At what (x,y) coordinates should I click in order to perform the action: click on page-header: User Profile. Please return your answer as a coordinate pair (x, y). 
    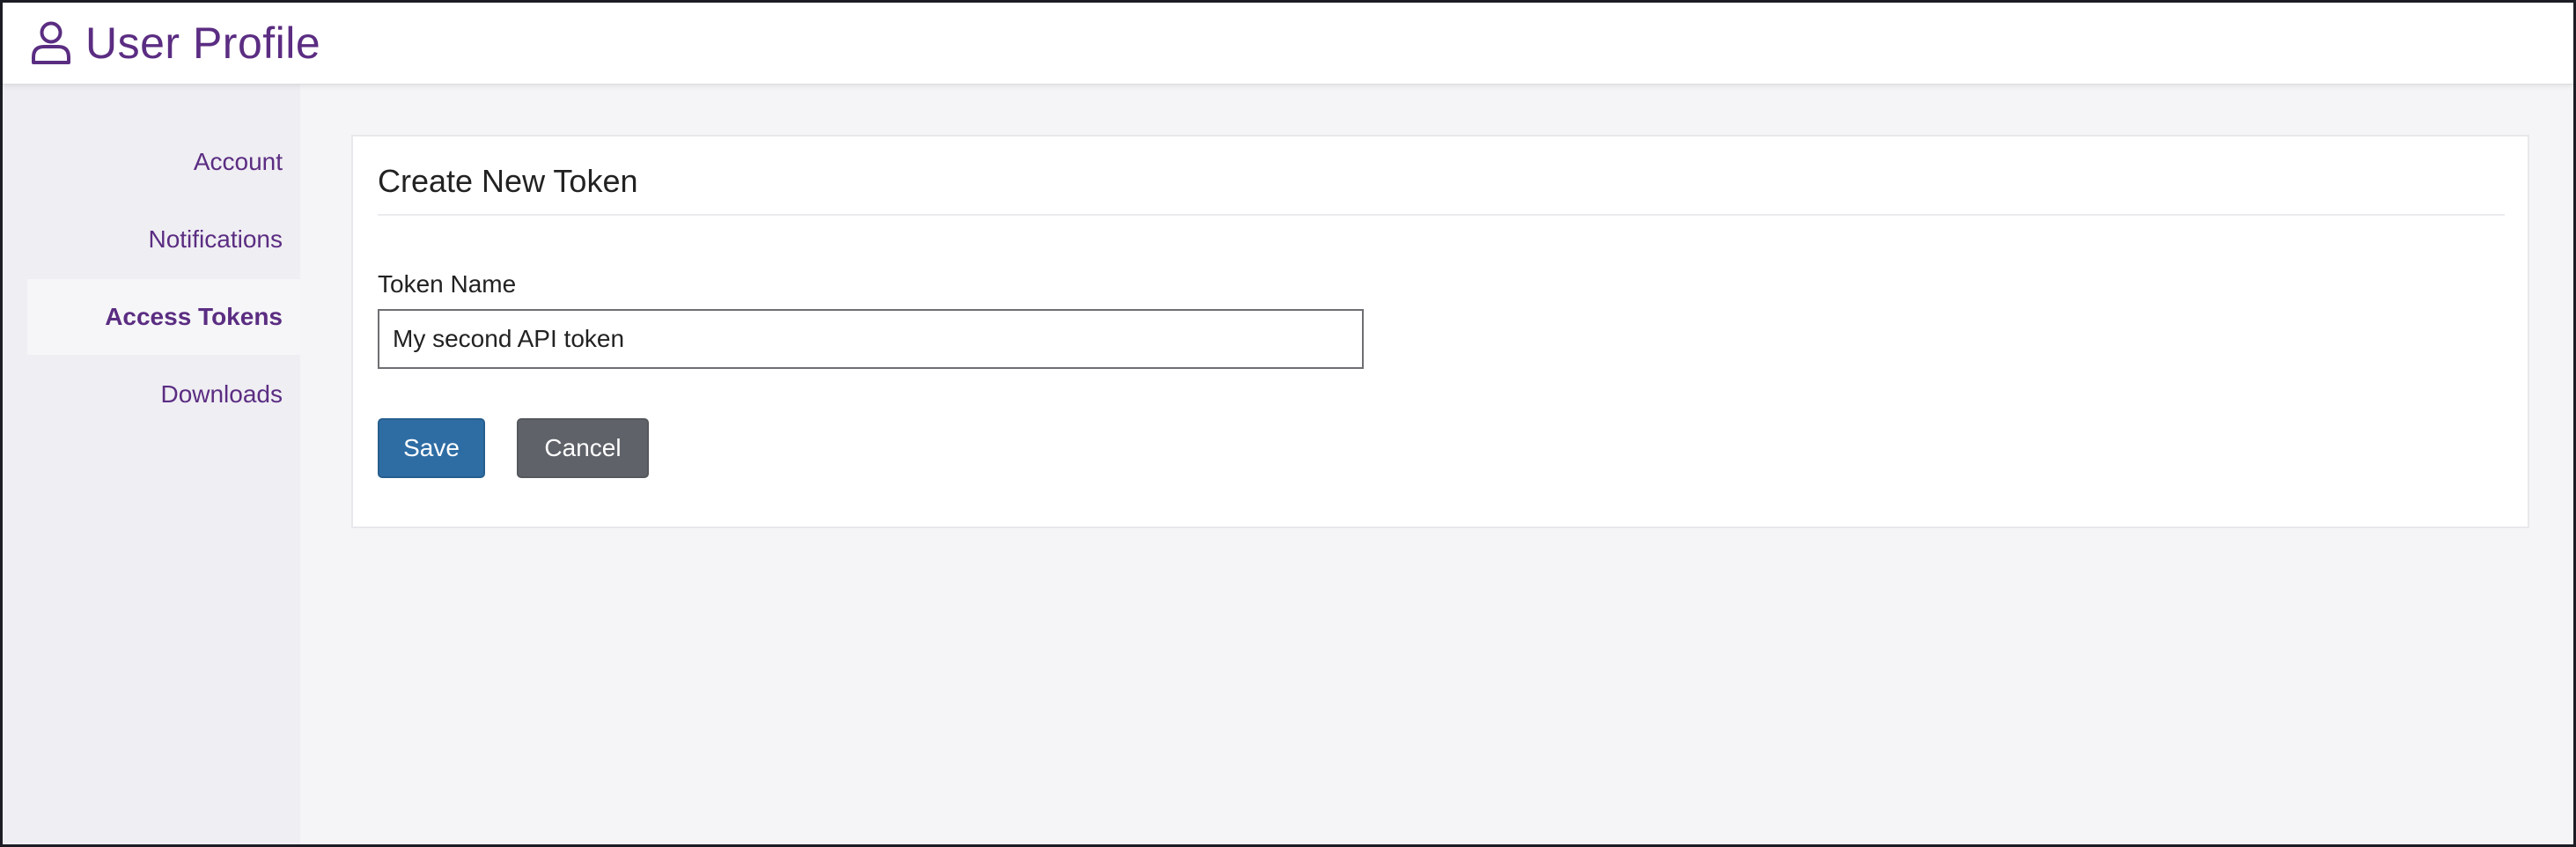
    Looking at the image, I should click on (1288, 44).